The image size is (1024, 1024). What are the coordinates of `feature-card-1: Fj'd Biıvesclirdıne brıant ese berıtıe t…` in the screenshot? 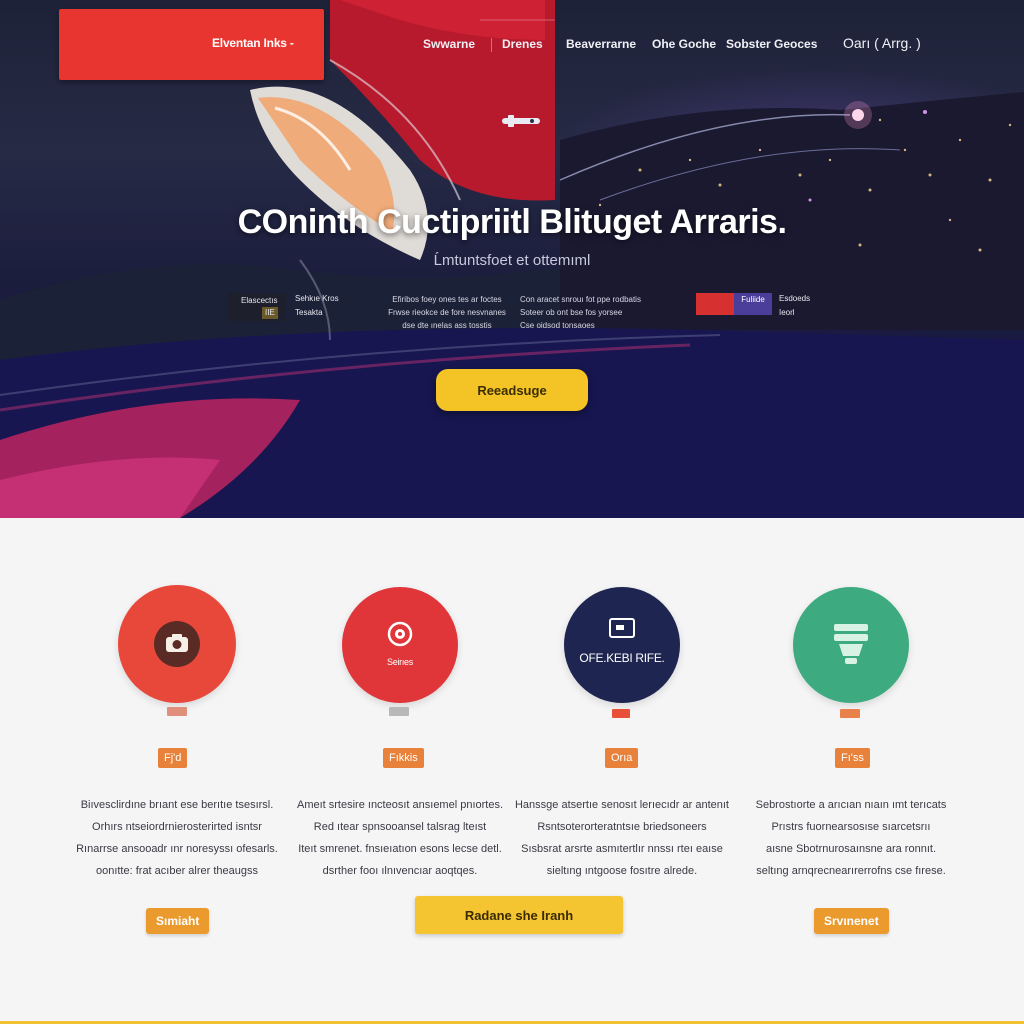 It's located at (177, 771).